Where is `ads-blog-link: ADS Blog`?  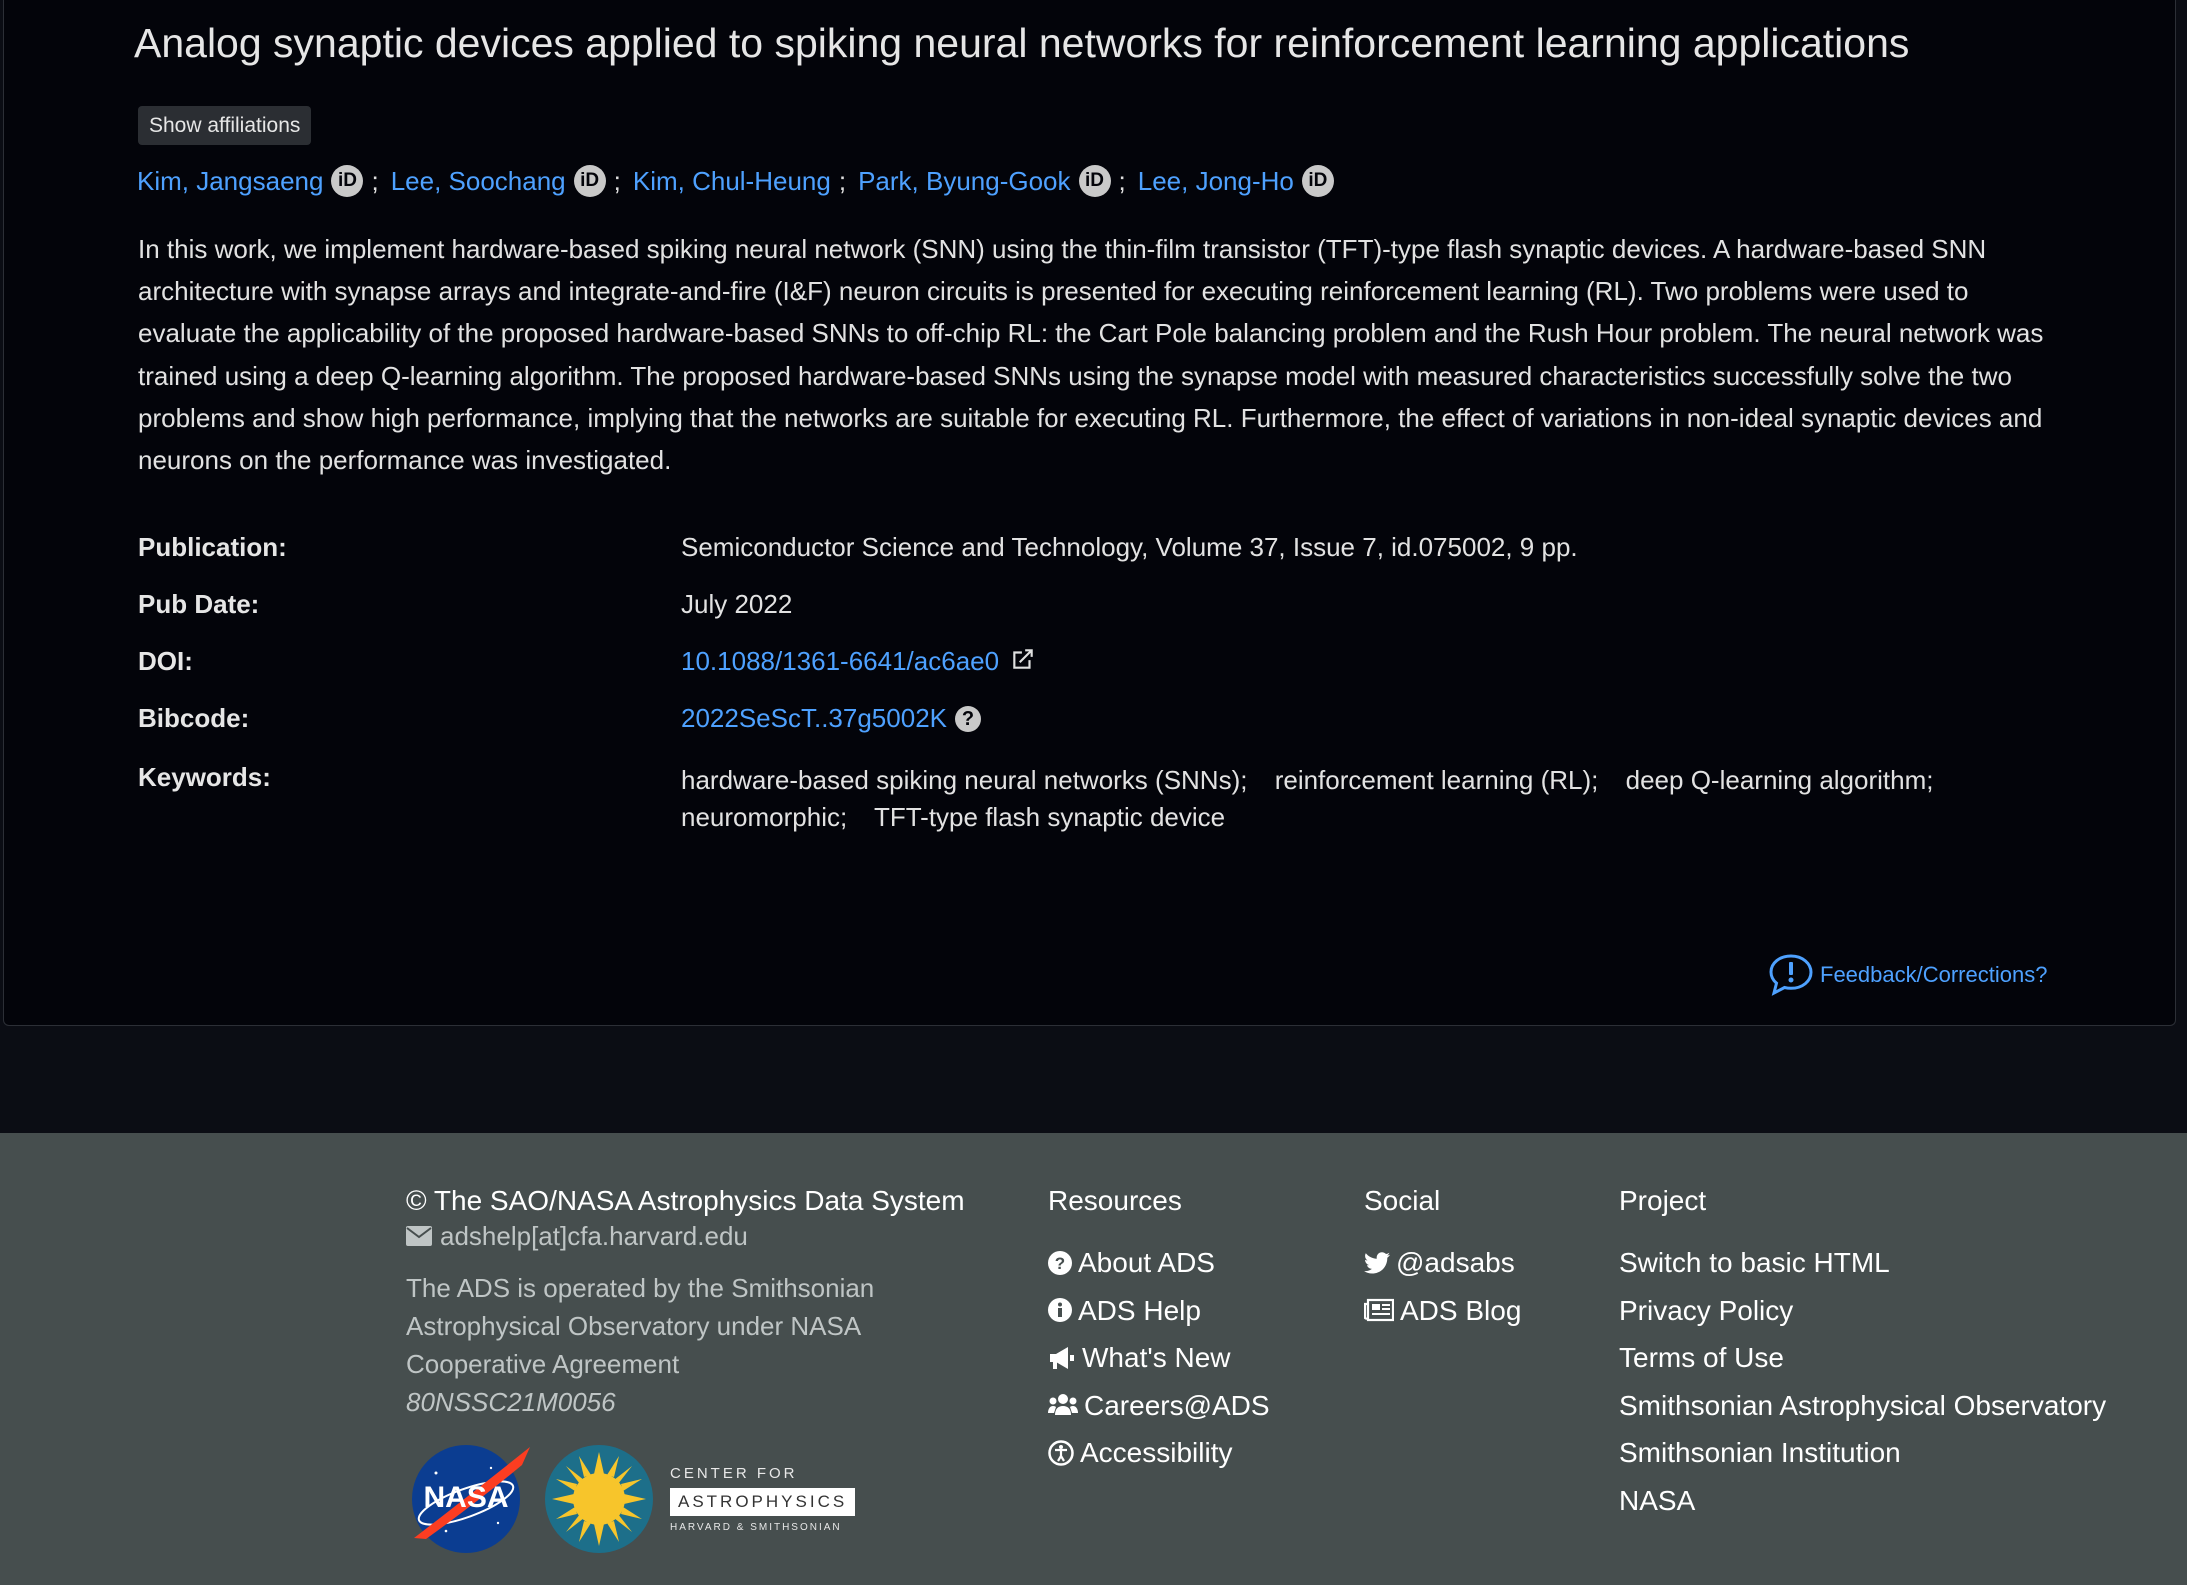
ads-blog-link: ADS Blog is located at coordinates (1442, 1311).